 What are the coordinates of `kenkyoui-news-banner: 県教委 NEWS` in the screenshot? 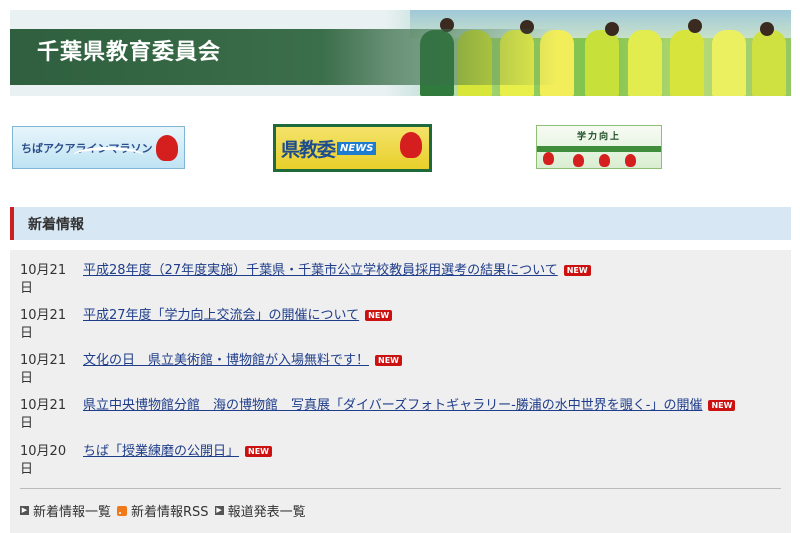 It's located at (352, 148).